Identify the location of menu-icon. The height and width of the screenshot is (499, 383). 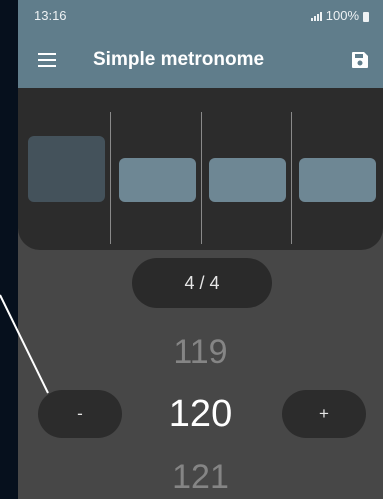
(47, 60).